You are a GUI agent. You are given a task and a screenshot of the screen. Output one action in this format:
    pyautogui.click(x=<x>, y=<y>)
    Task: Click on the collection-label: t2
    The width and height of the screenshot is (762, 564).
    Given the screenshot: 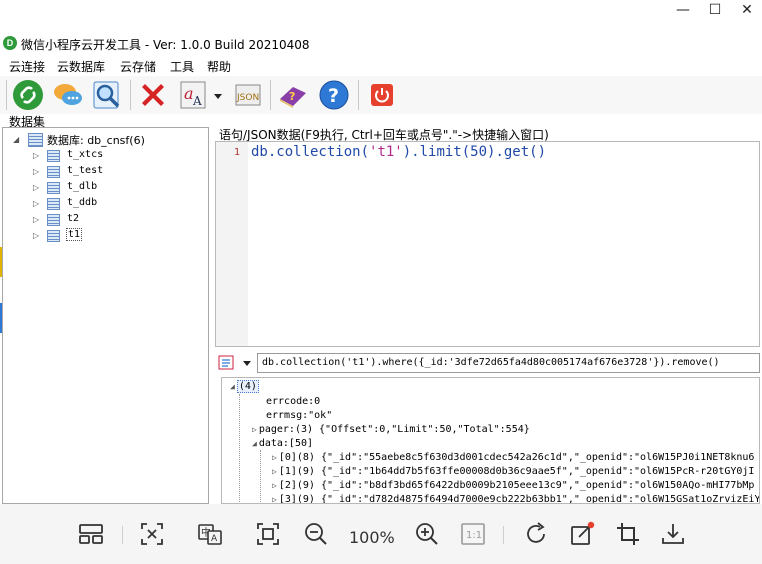 What is the action you would take?
    pyautogui.click(x=73, y=218)
    